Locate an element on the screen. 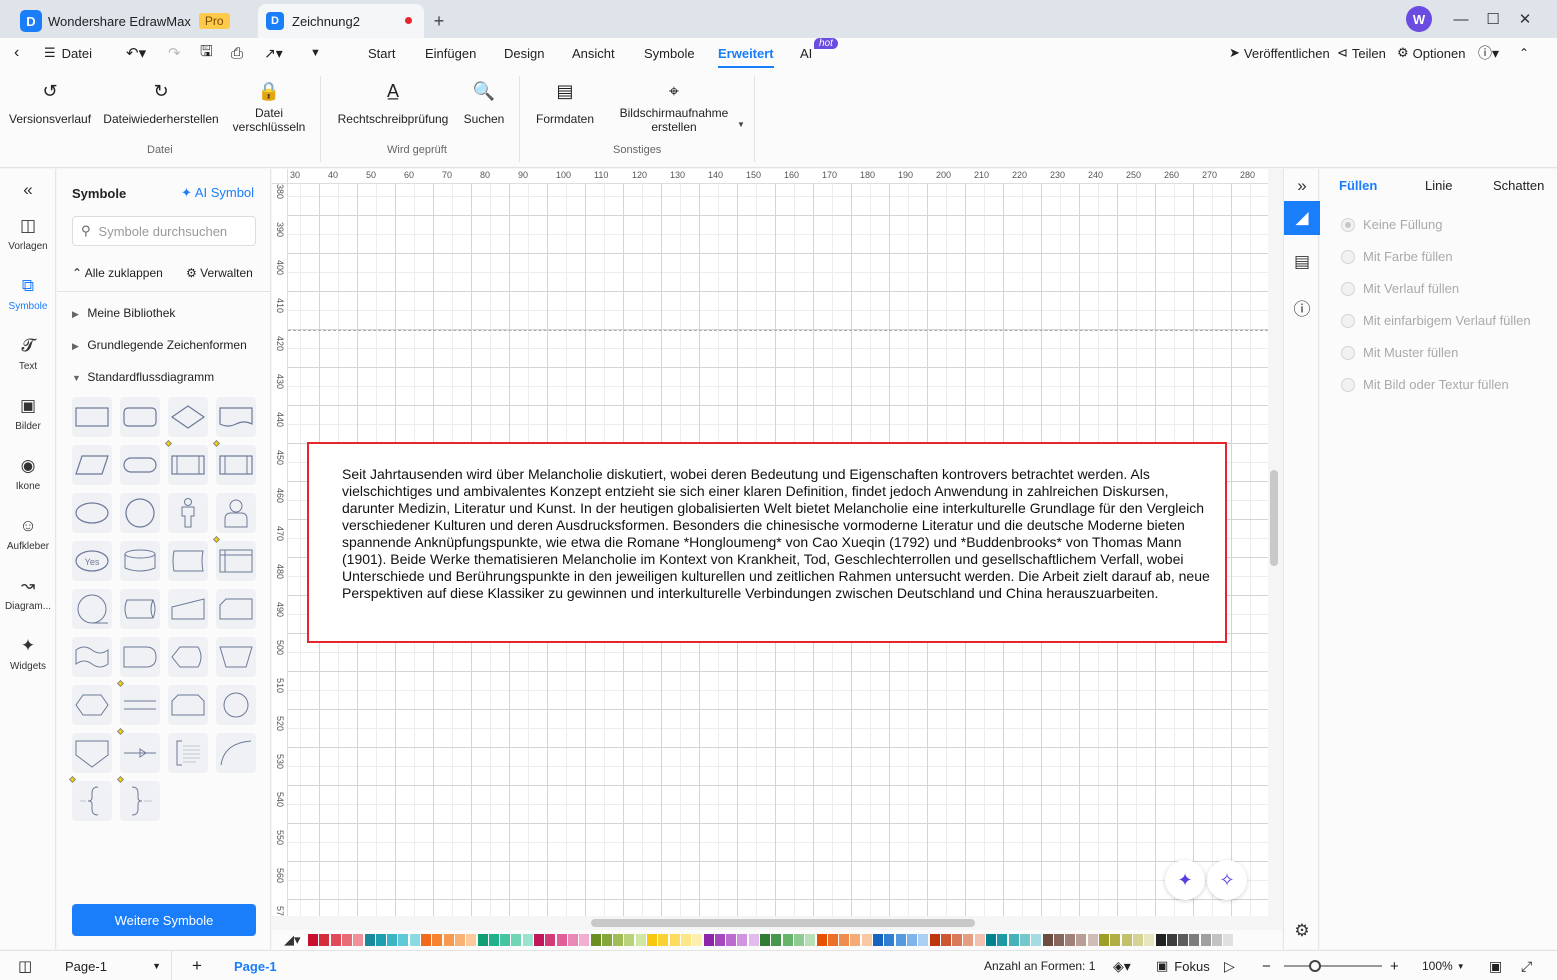  add-page-button: + is located at coordinates (197, 965).